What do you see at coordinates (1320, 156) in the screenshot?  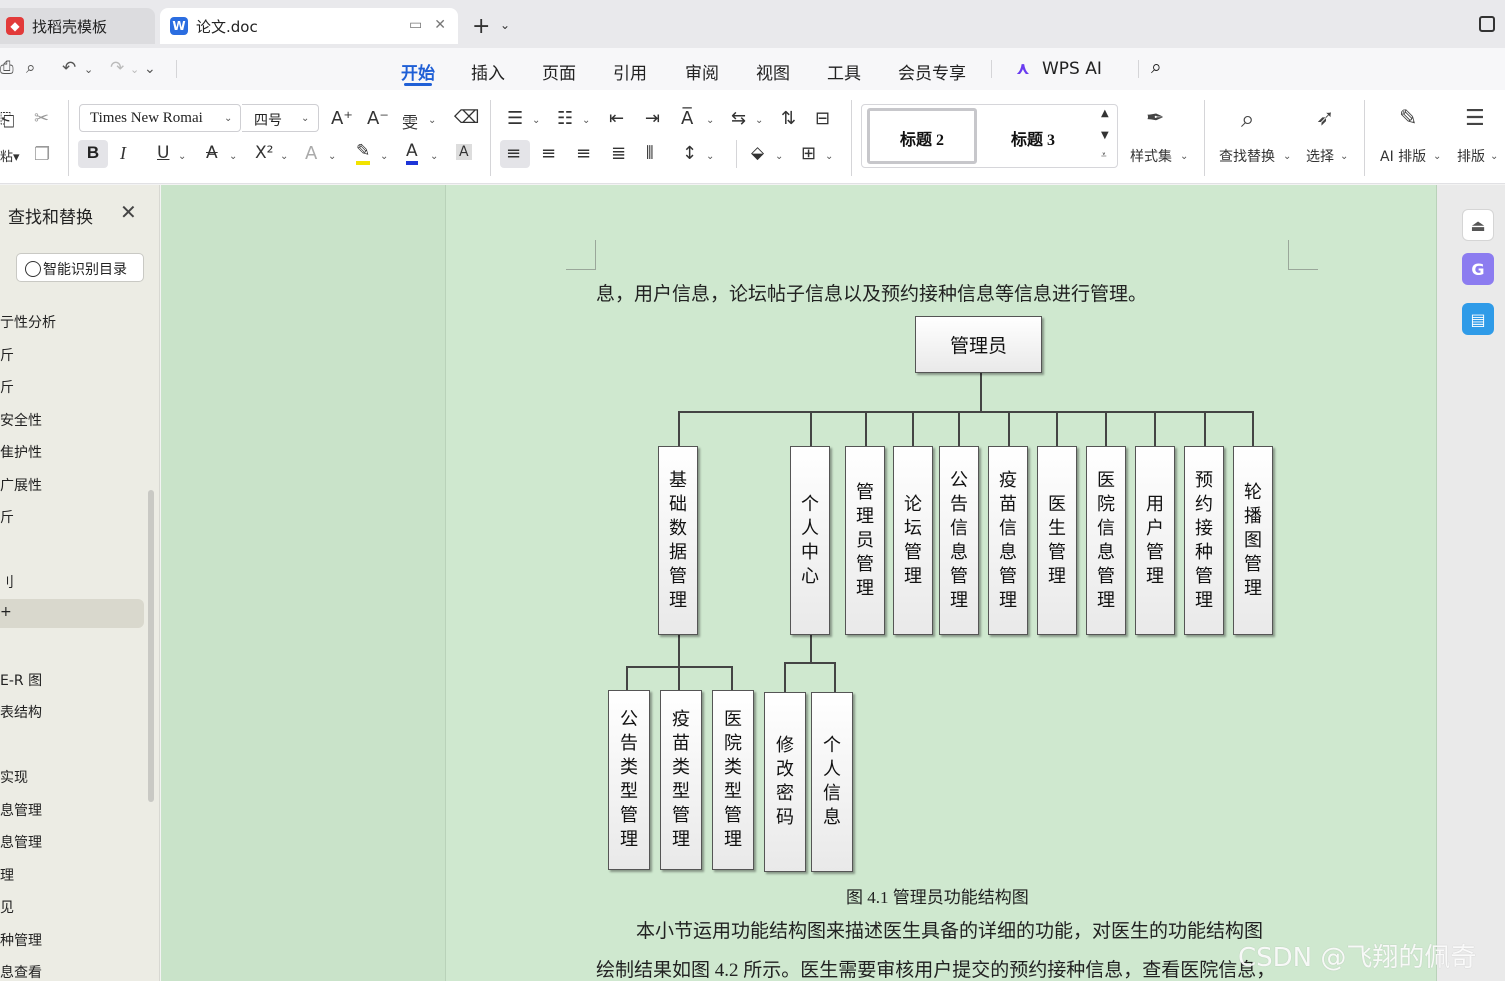 I see `select-button: 选择` at bounding box center [1320, 156].